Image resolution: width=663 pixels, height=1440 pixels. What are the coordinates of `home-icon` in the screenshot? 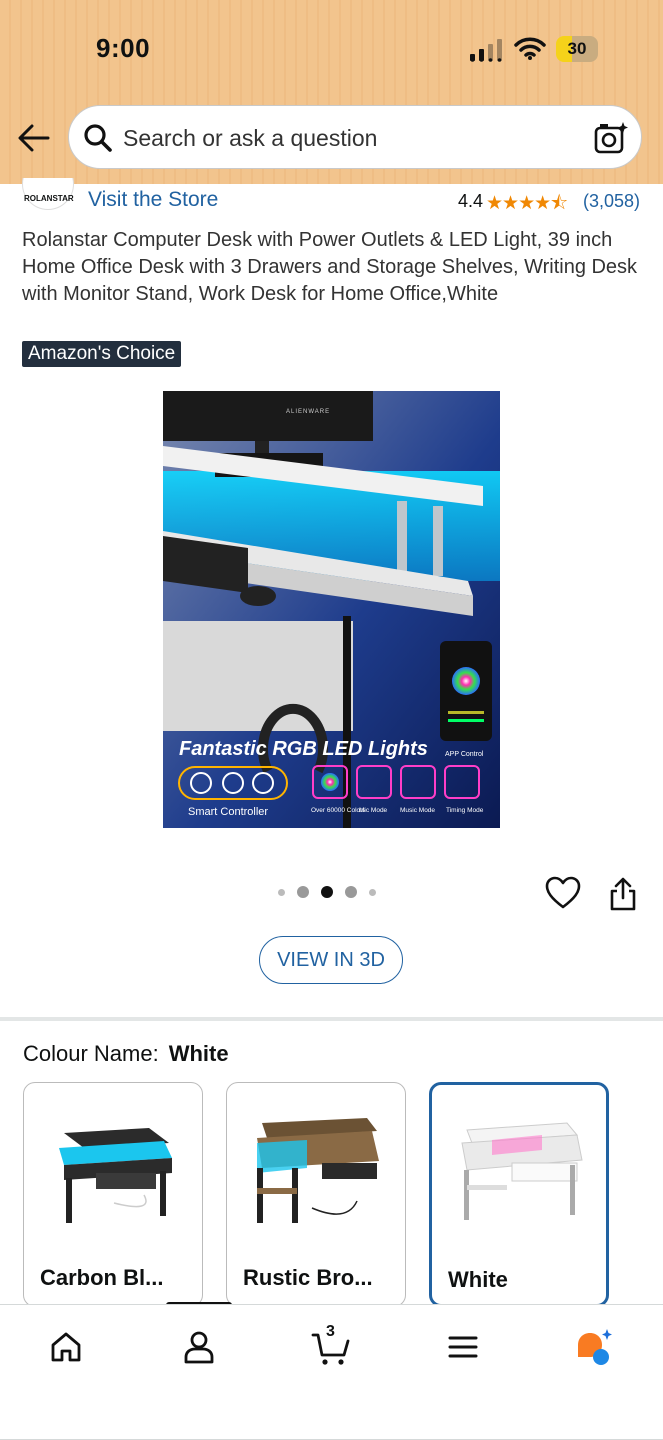 It's located at (66, 1347).